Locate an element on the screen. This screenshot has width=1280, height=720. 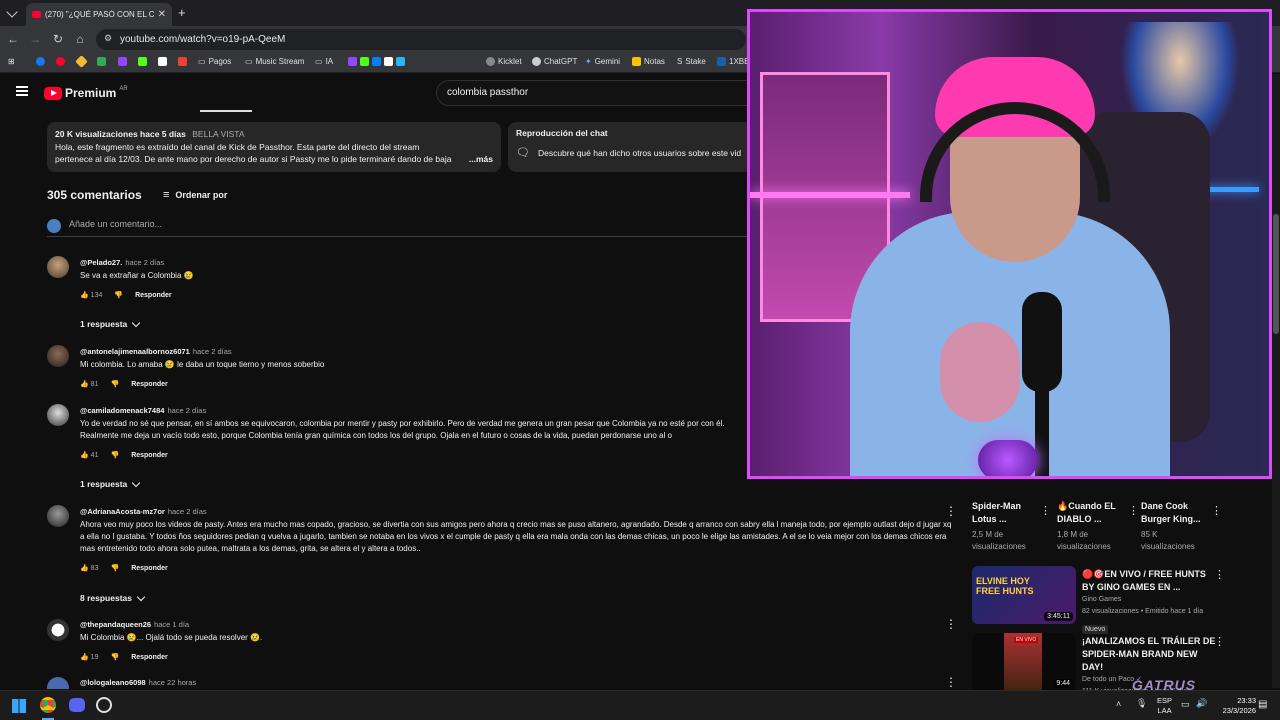
folder-icon: ▭ is located at coordinates (202, 61).